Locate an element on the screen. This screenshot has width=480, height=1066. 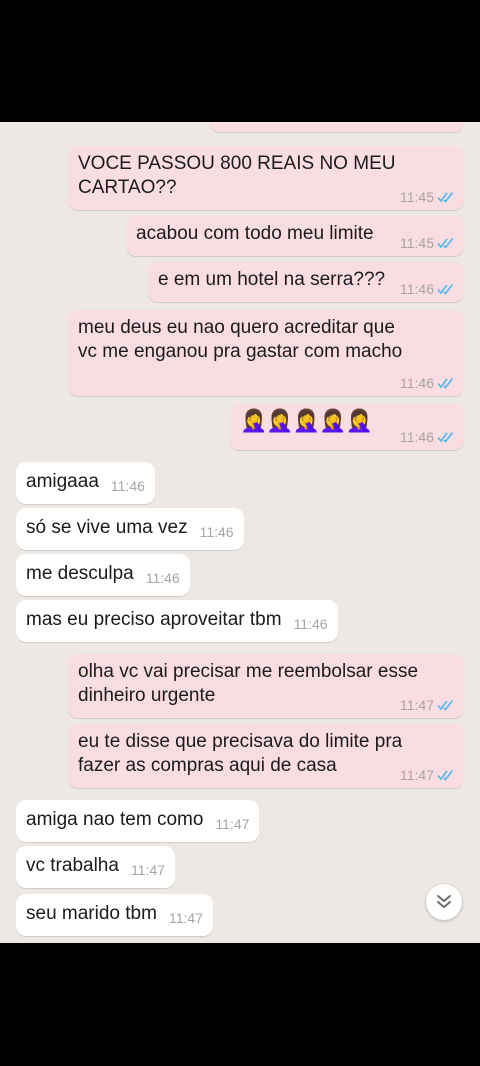
message-bubble: 🤦‍♀️🤦‍♀️🤦‍♀️🤦‍♀️🤦‍♀️ 11:46 is located at coordinates (347, 427).